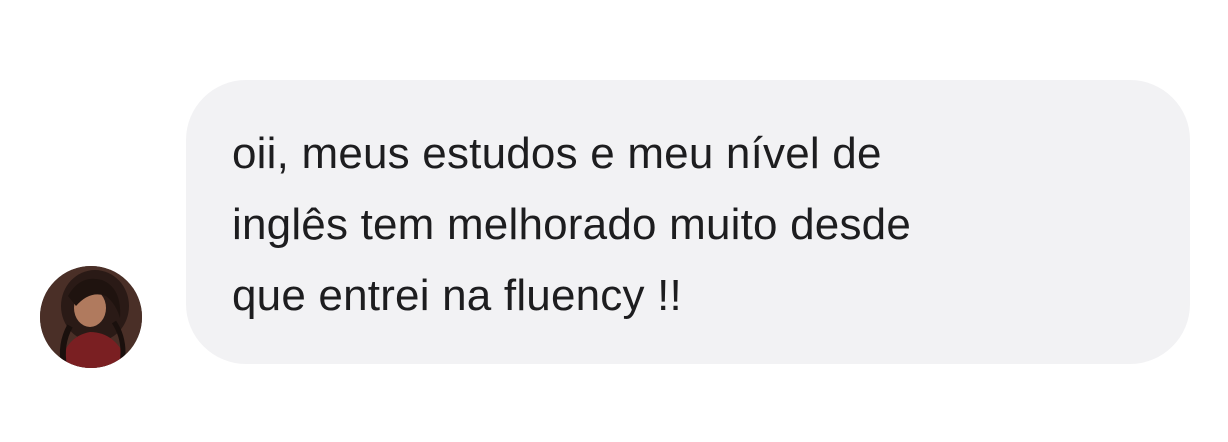  What do you see at coordinates (571, 224) in the screenshot?
I see `message-line: inglês tem melhorado muito desde` at bounding box center [571, 224].